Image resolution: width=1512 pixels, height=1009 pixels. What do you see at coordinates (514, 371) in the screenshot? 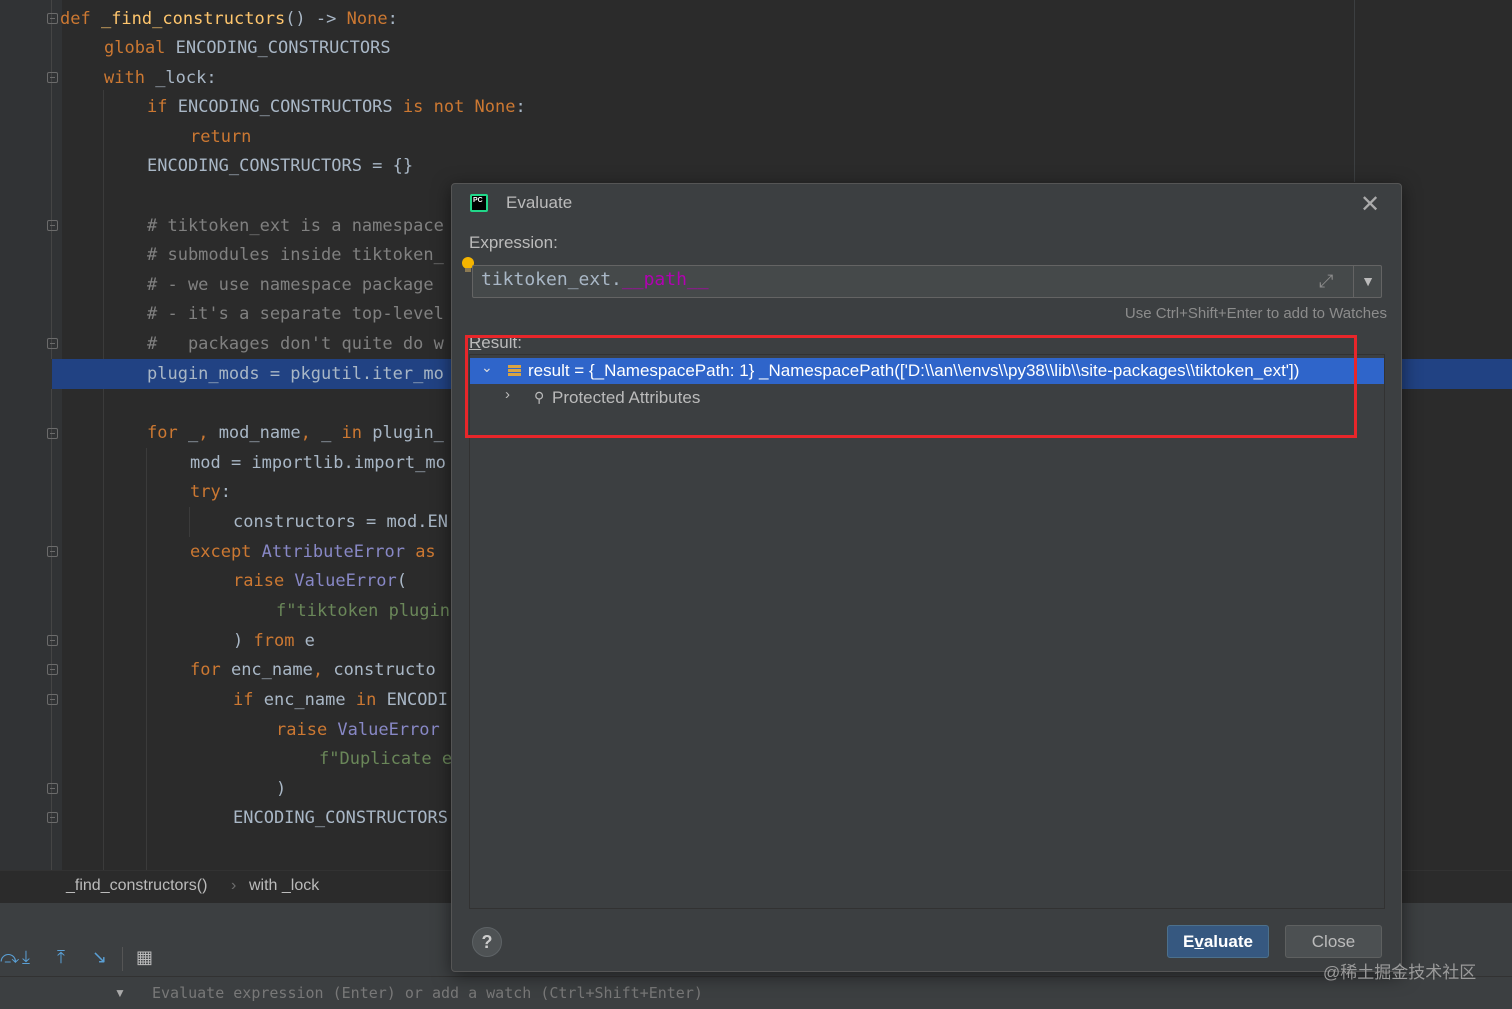
I see `list-icon` at bounding box center [514, 371].